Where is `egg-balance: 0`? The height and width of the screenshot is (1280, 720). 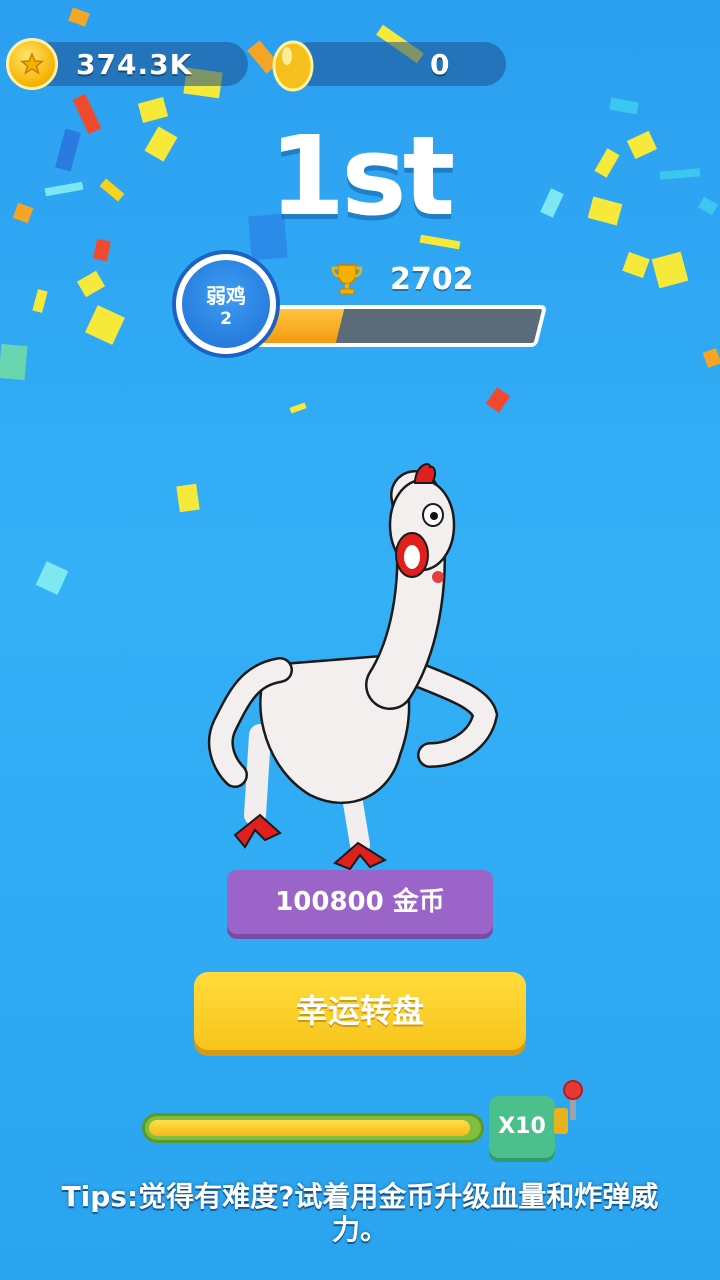 egg-balance: 0 is located at coordinates (440, 64).